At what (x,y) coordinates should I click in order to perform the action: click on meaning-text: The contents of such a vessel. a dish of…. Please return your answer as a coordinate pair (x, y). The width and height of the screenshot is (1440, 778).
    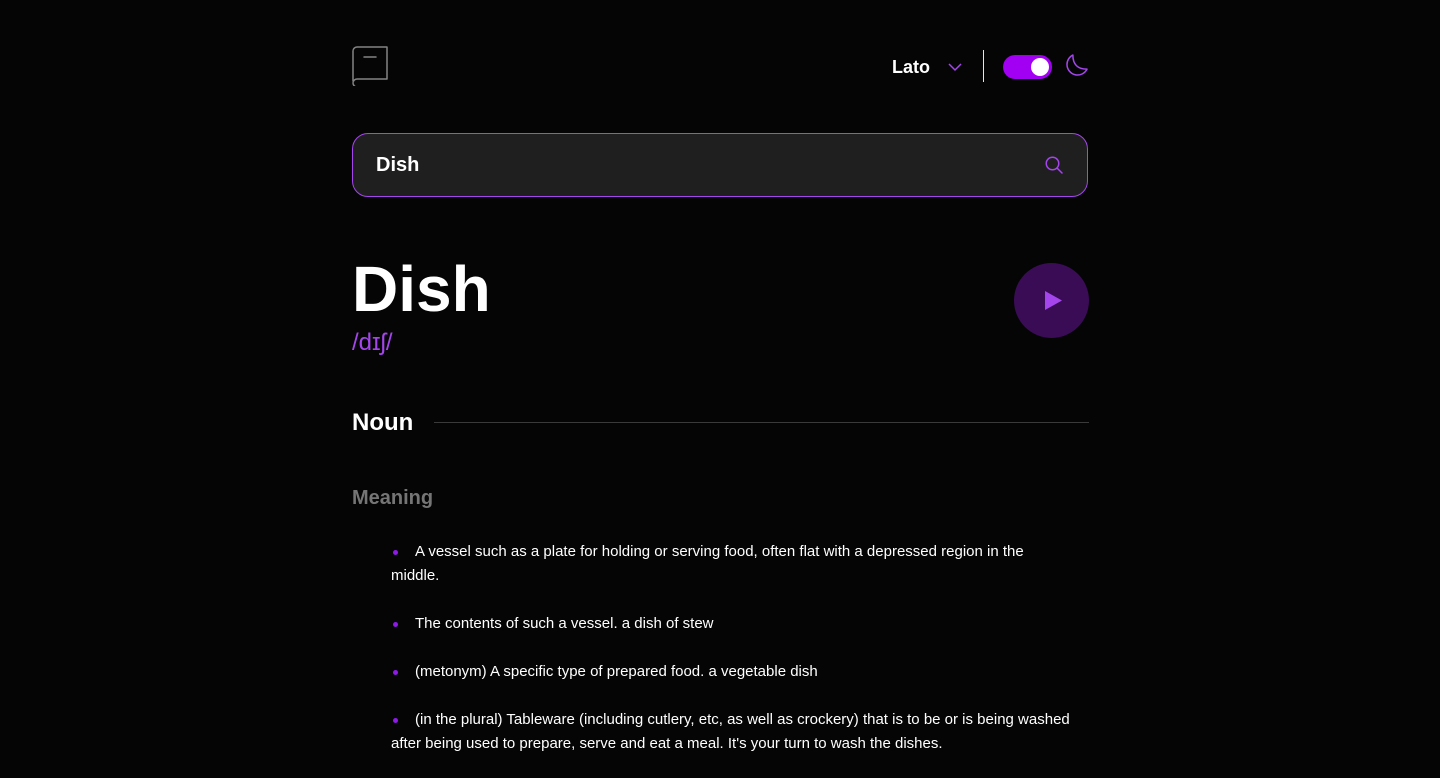
    Looking at the image, I should click on (564, 623).